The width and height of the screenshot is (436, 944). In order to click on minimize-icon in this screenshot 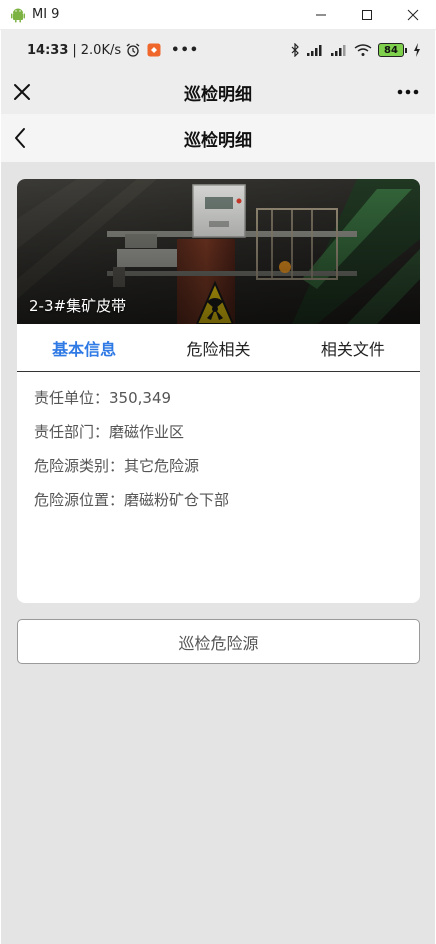, I will do `click(321, 14)`.